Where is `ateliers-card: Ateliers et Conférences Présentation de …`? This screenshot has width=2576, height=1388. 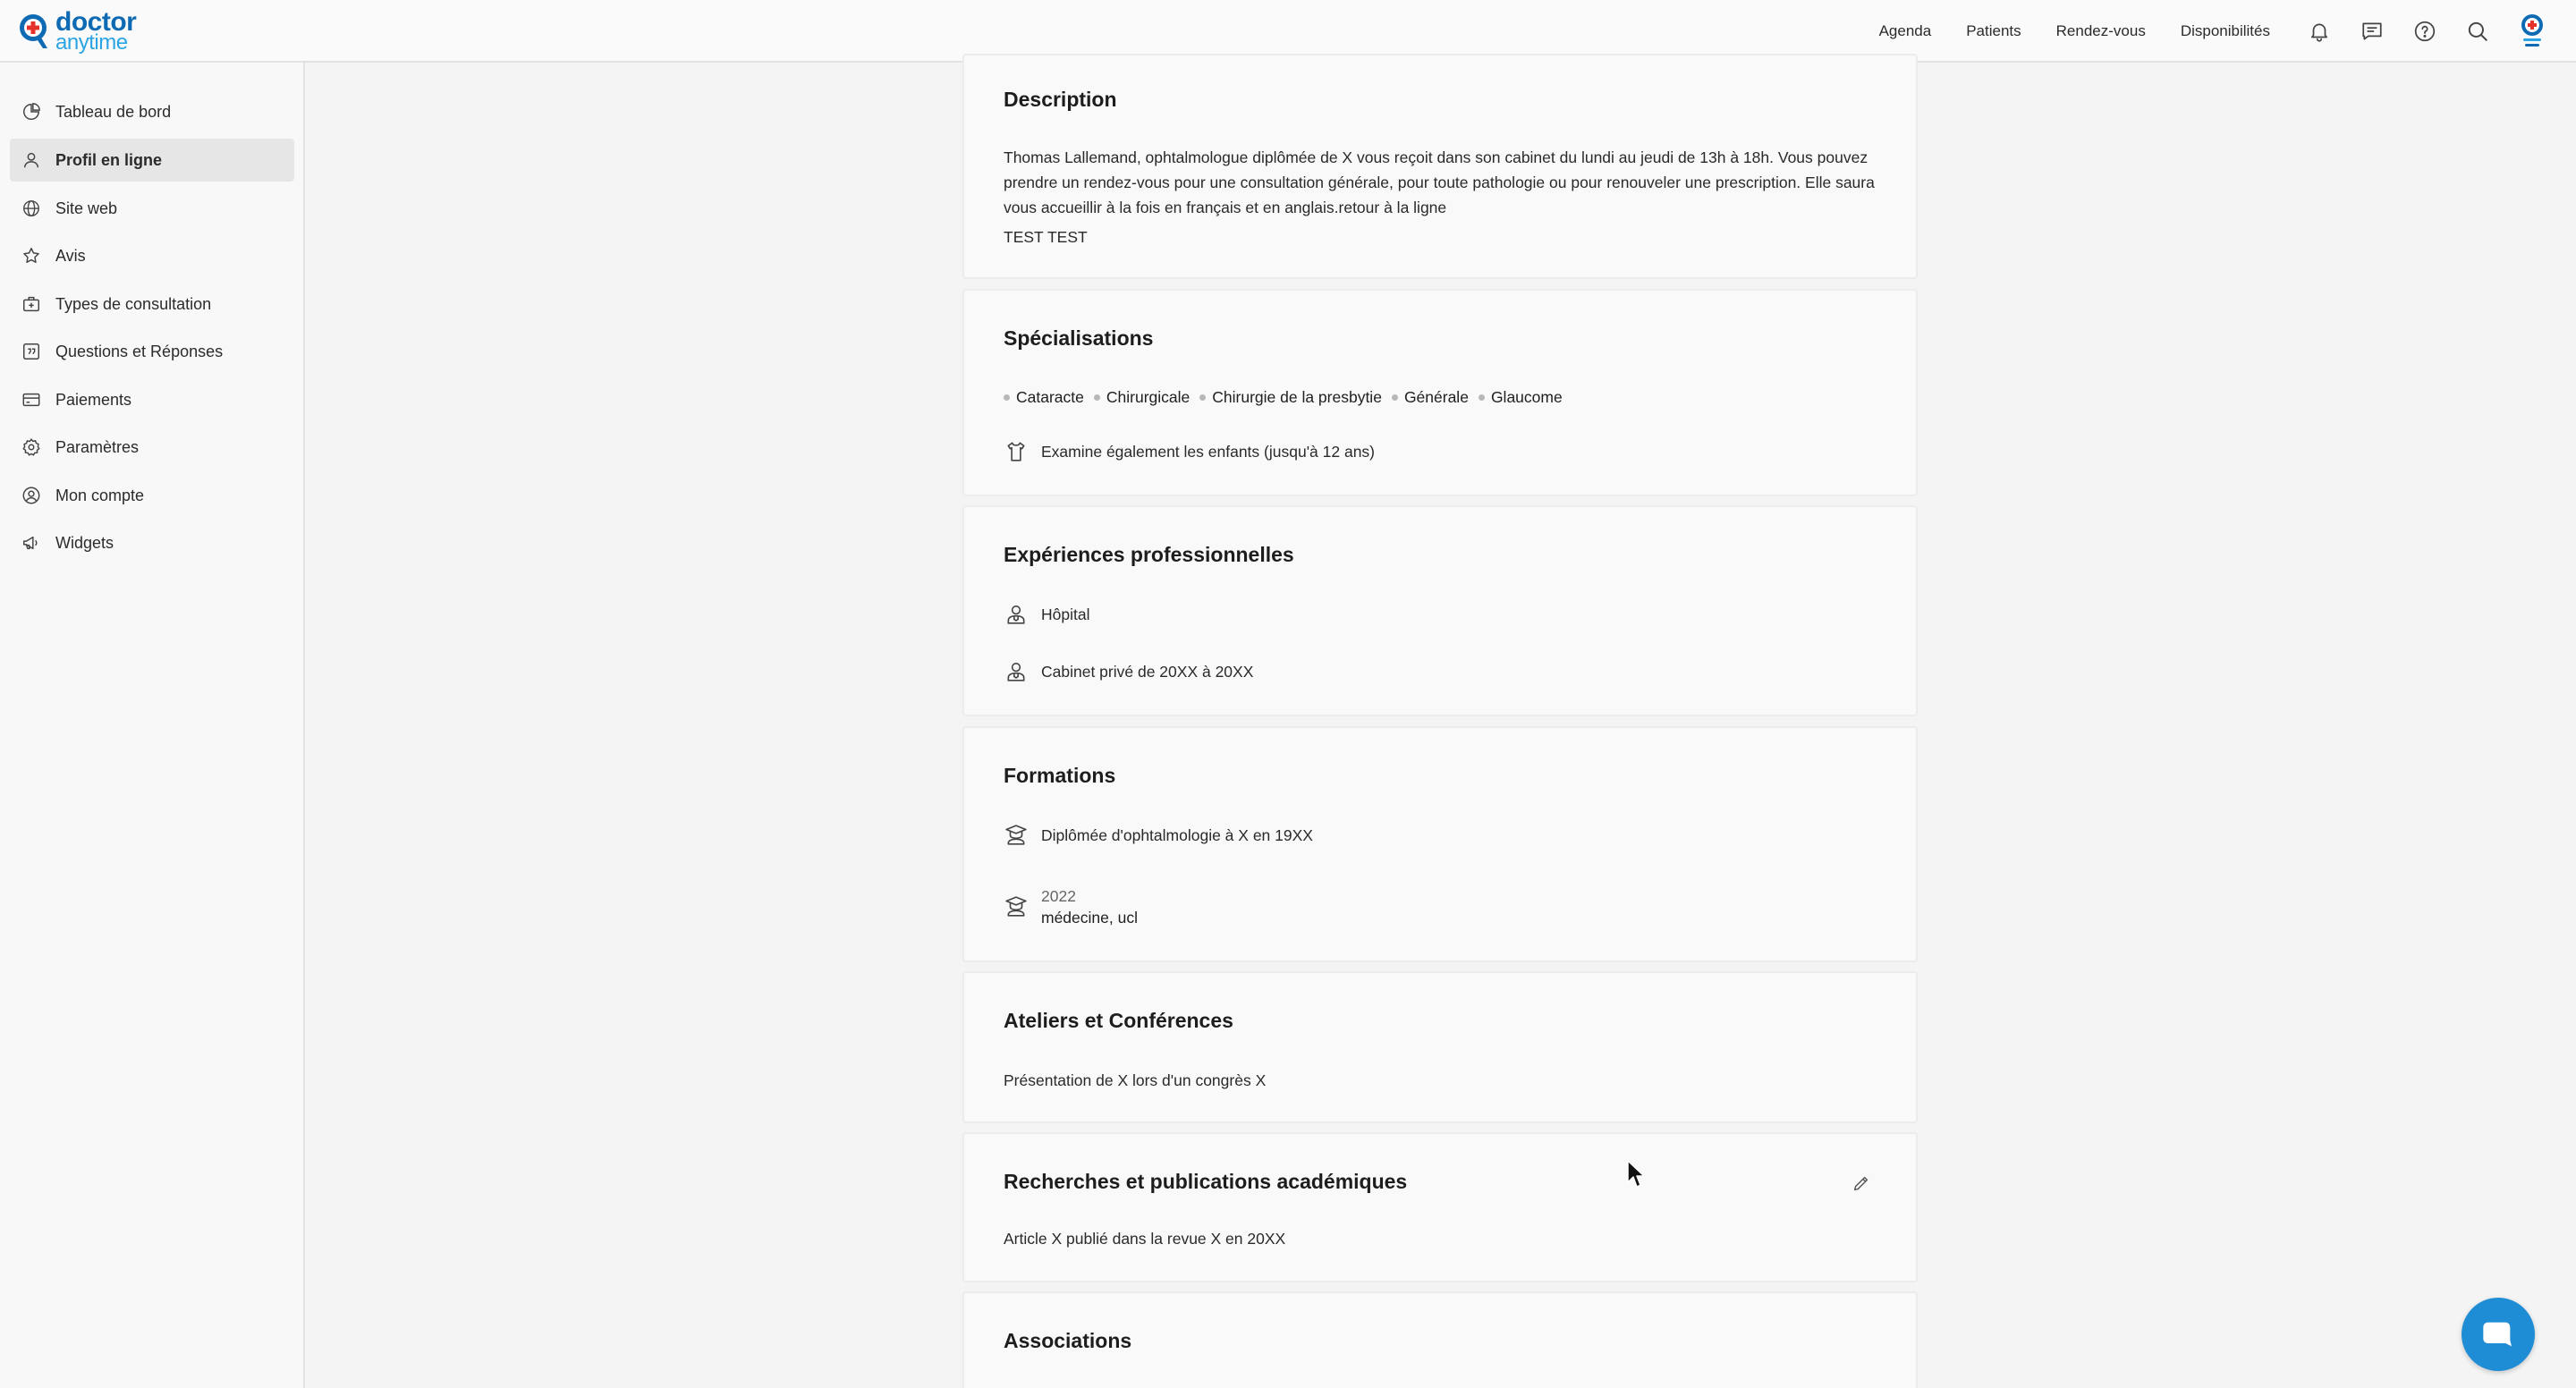
ateliers-card: Ateliers et Conférences Présentation de … is located at coordinates (1440, 1047).